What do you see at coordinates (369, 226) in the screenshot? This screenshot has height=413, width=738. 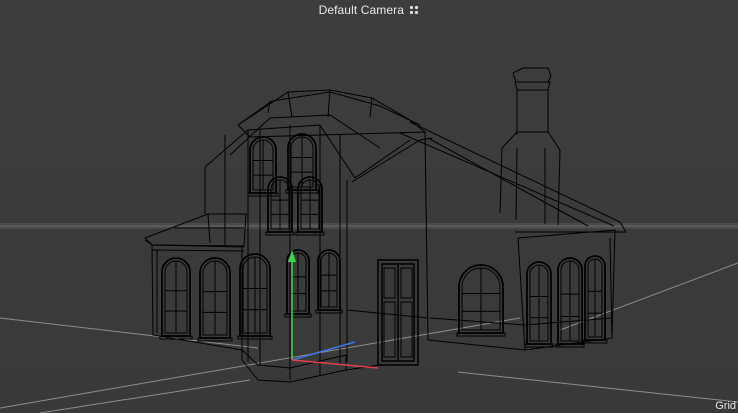 I see `horizon-line` at bounding box center [369, 226].